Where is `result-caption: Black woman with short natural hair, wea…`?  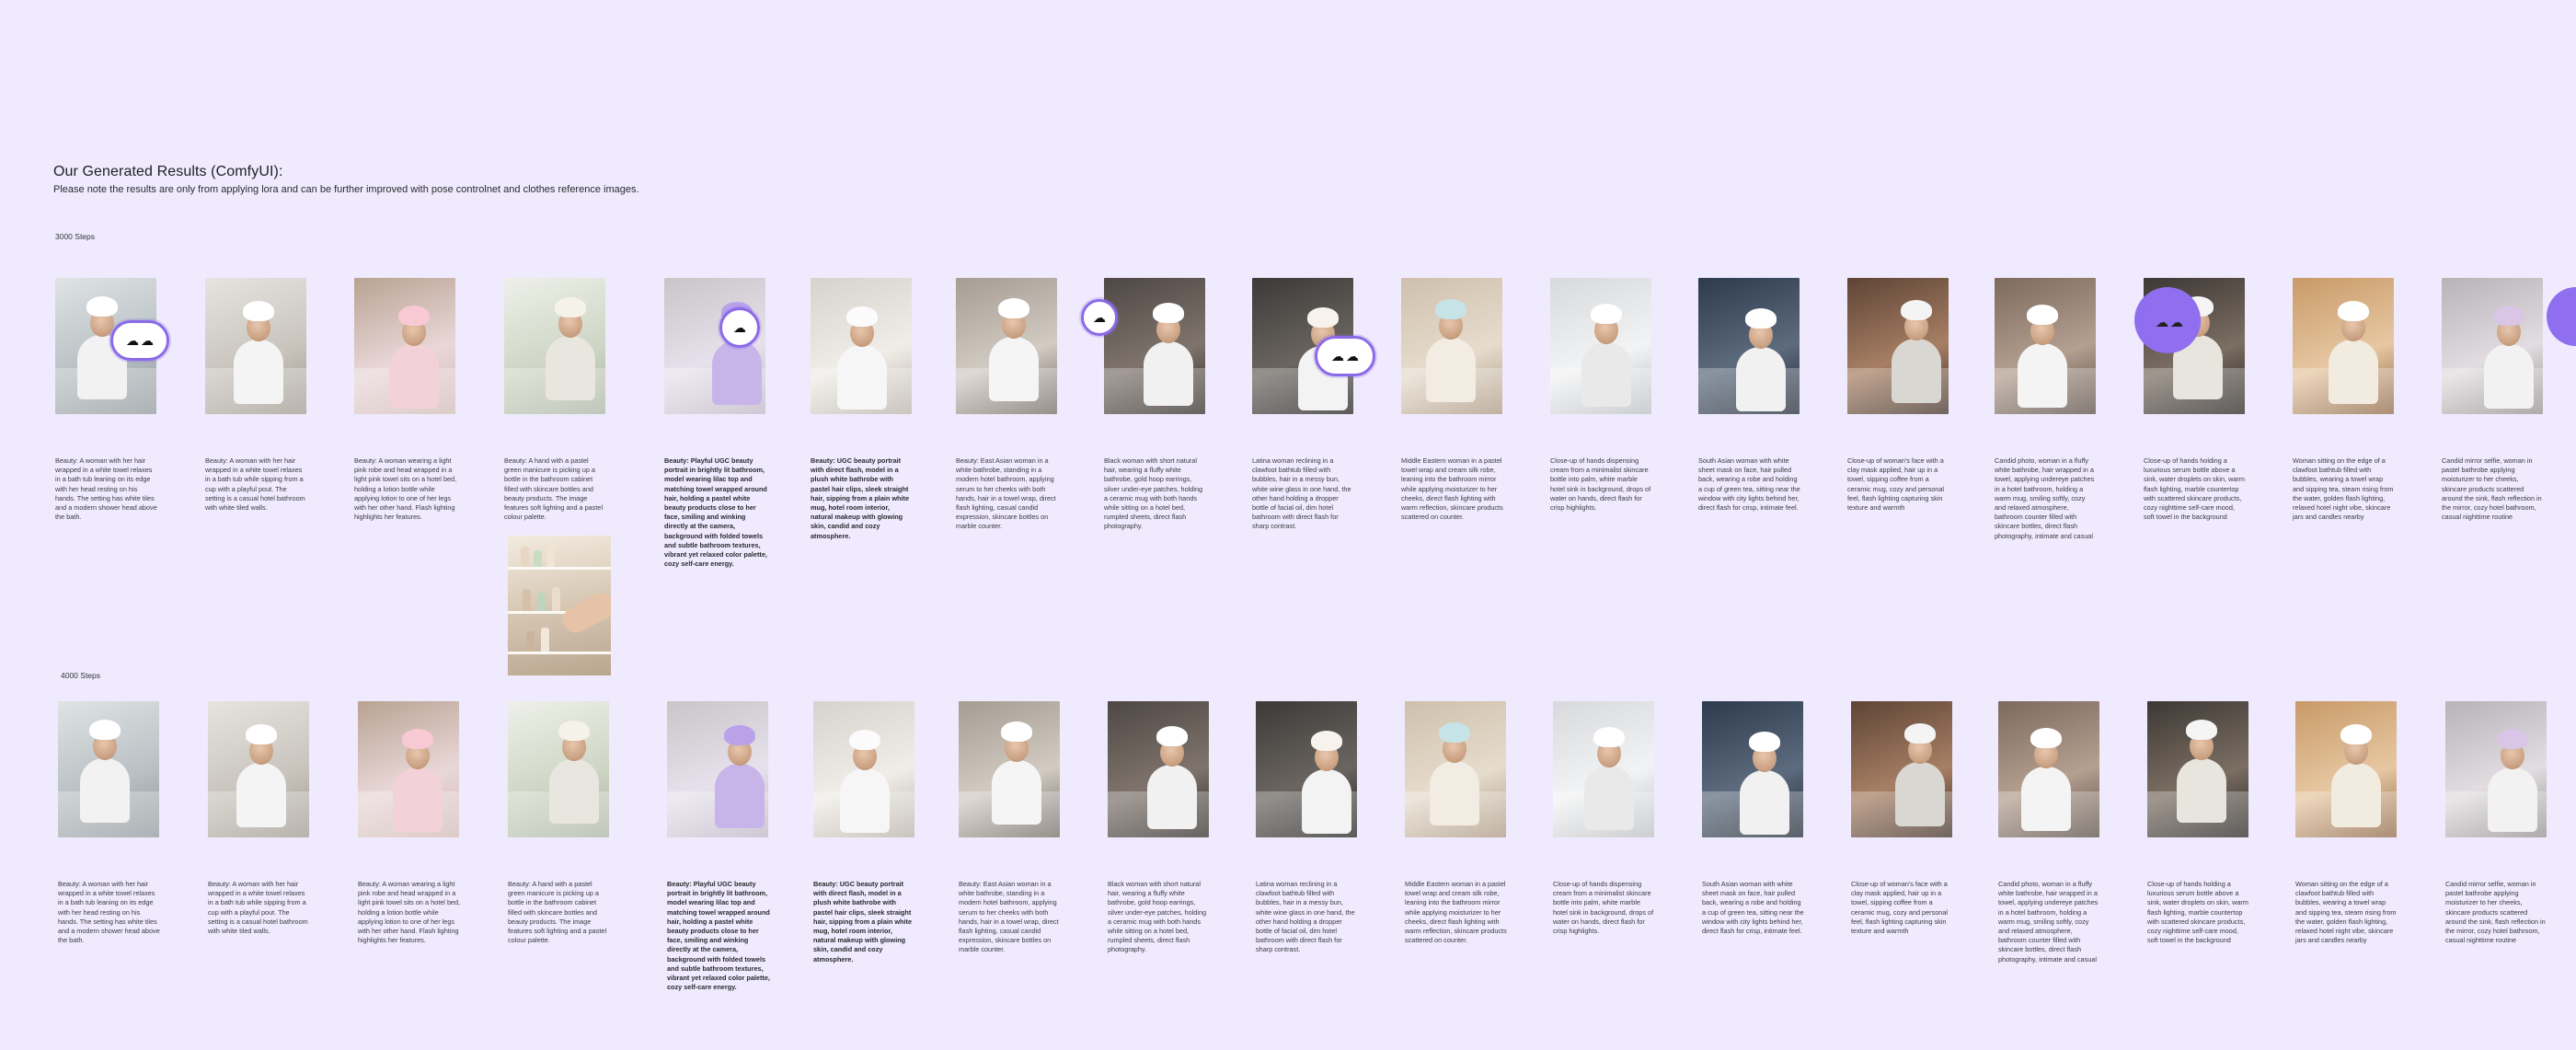
result-caption: Black woman with short natural hair, wea… is located at coordinates (1157, 917).